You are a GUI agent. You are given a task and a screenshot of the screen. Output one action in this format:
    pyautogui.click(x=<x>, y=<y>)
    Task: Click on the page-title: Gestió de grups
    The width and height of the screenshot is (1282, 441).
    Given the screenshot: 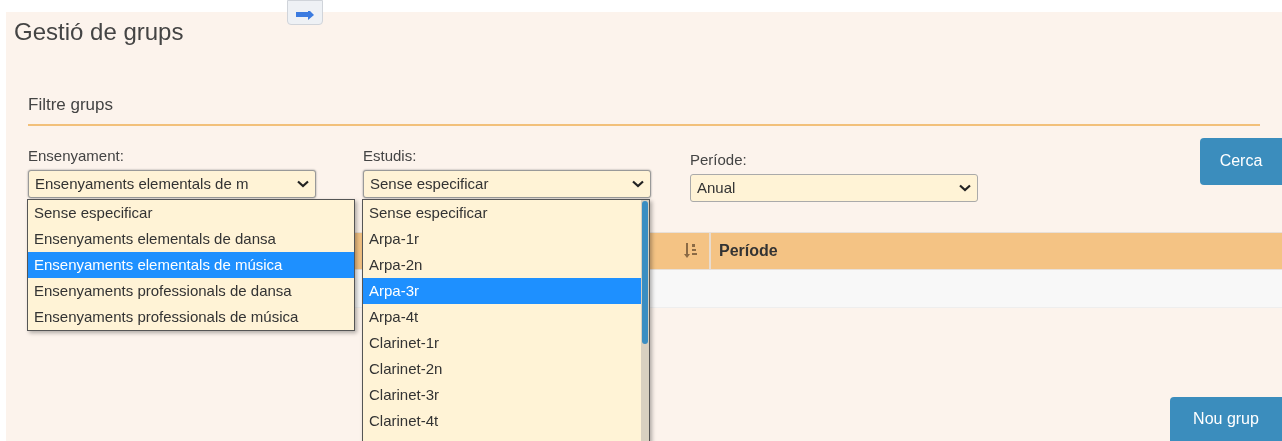 What is the action you would take?
    pyautogui.click(x=99, y=32)
    